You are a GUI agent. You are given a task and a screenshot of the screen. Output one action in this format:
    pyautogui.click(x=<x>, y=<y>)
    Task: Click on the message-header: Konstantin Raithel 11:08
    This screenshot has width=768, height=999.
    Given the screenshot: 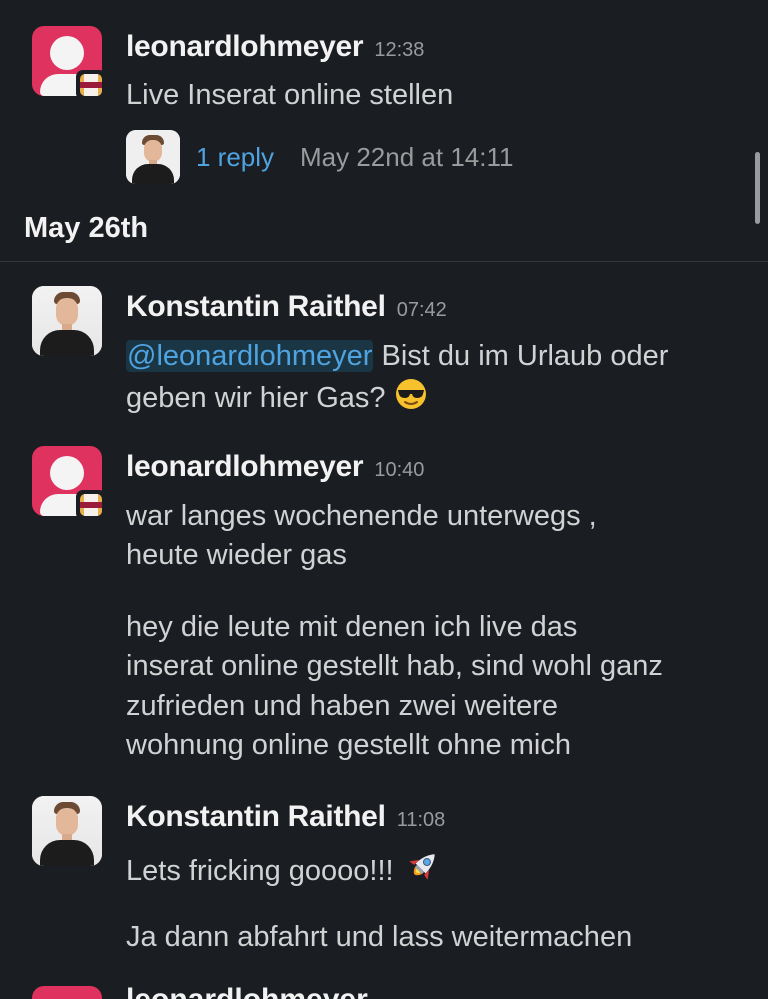 What is the action you would take?
    pyautogui.click(x=285, y=817)
    